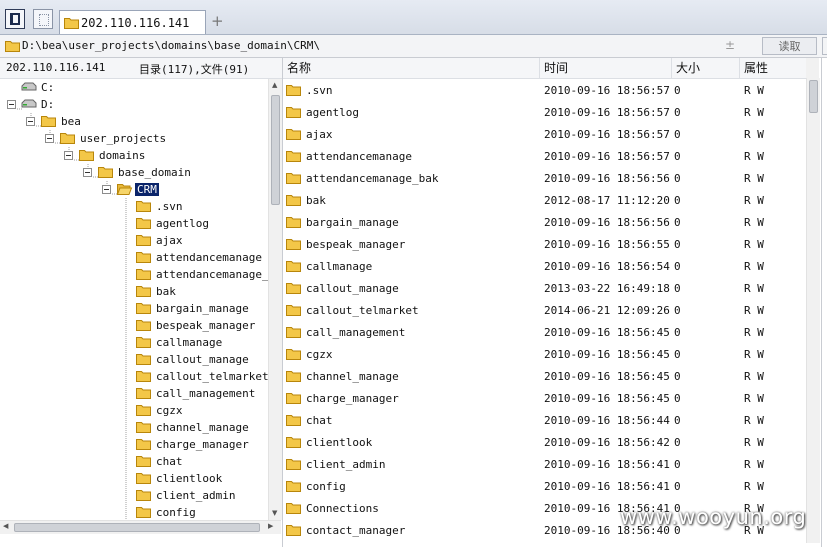 Image resolution: width=827 pixels, height=547 pixels. Describe the element at coordinates (544, 376) in the screenshot. I see `table-row: channel_manage 2010-09-16 18:56:45 0 R W` at that location.